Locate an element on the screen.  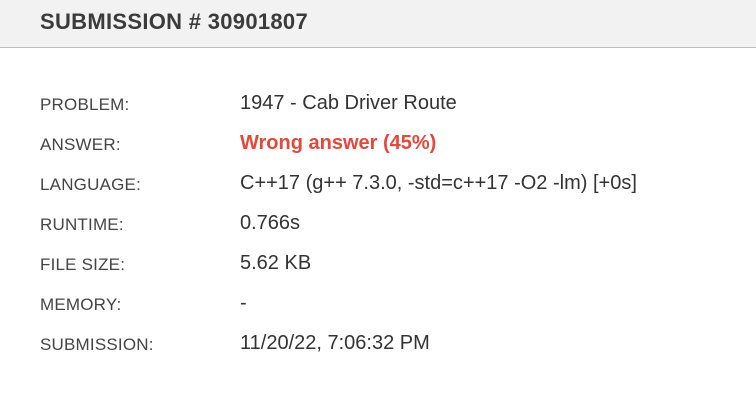
problem-value: 1947 - Cab Driver Route is located at coordinates (348, 103).